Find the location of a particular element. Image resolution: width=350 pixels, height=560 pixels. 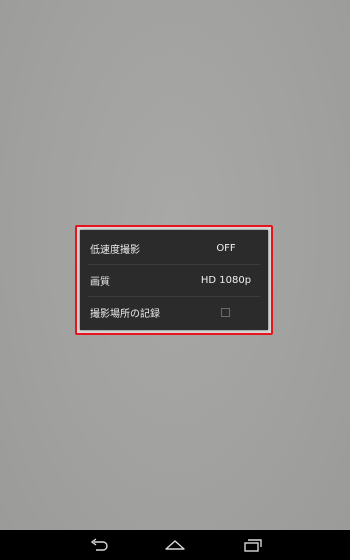

video-quality-value: HD 1080p is located at coordinates (226, 280).